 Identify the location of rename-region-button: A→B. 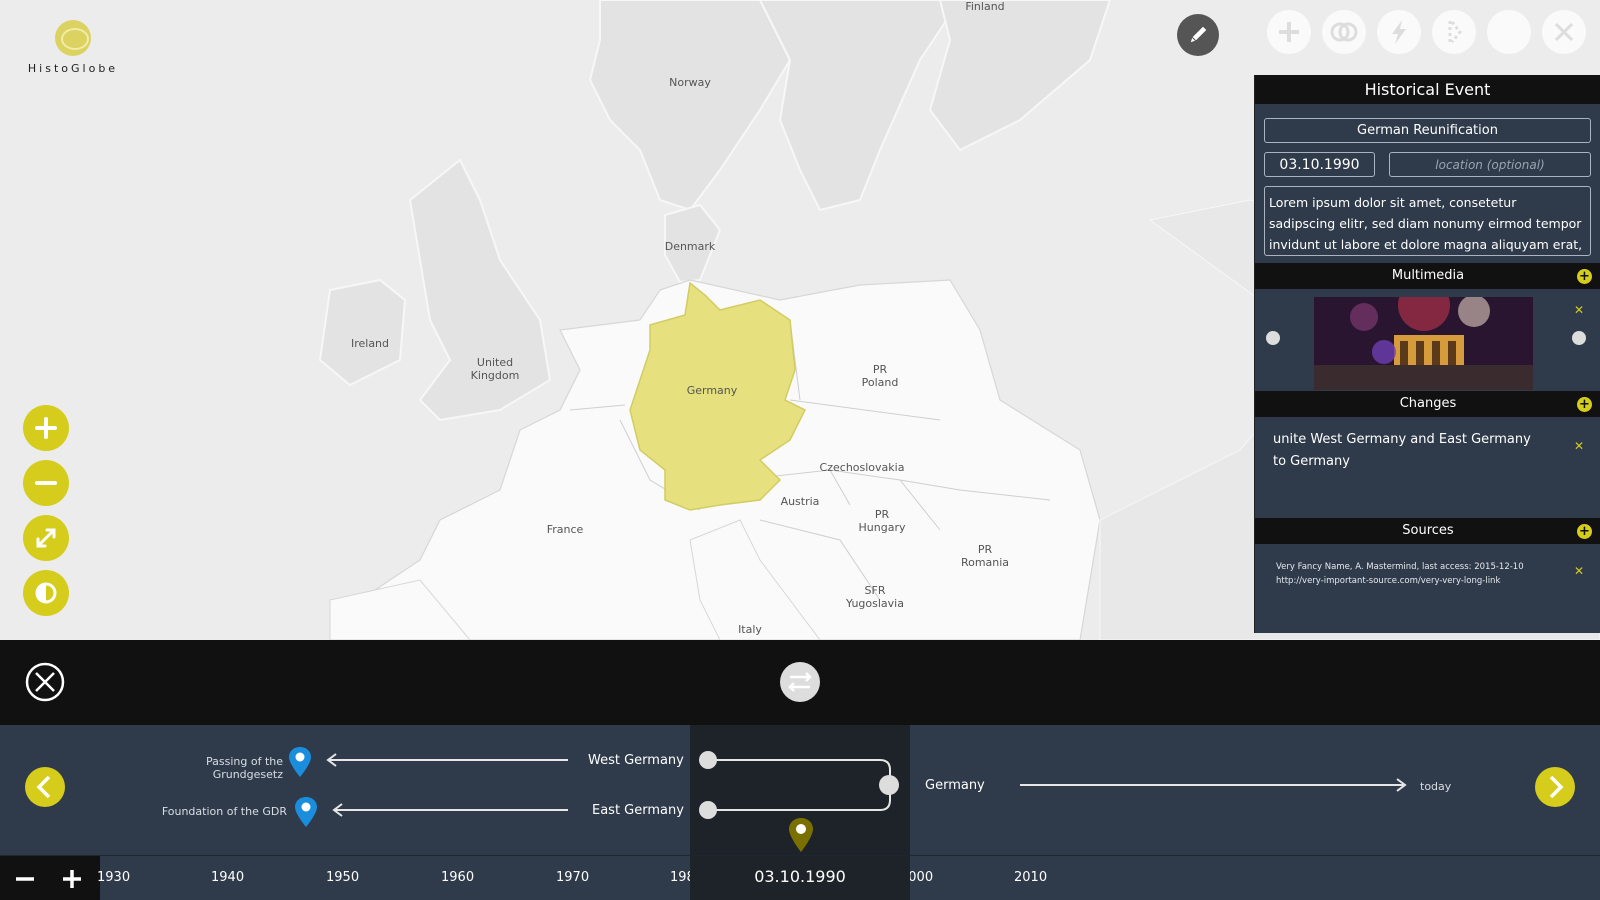
(1509, 32).